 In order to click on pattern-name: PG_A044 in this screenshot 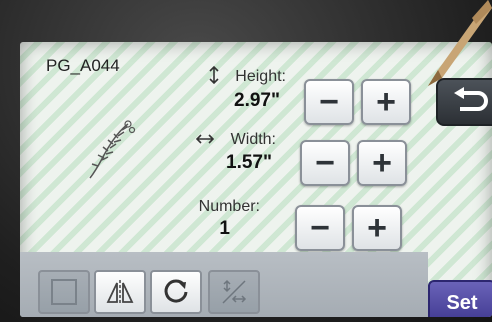, I will do `click(83, 65)`.